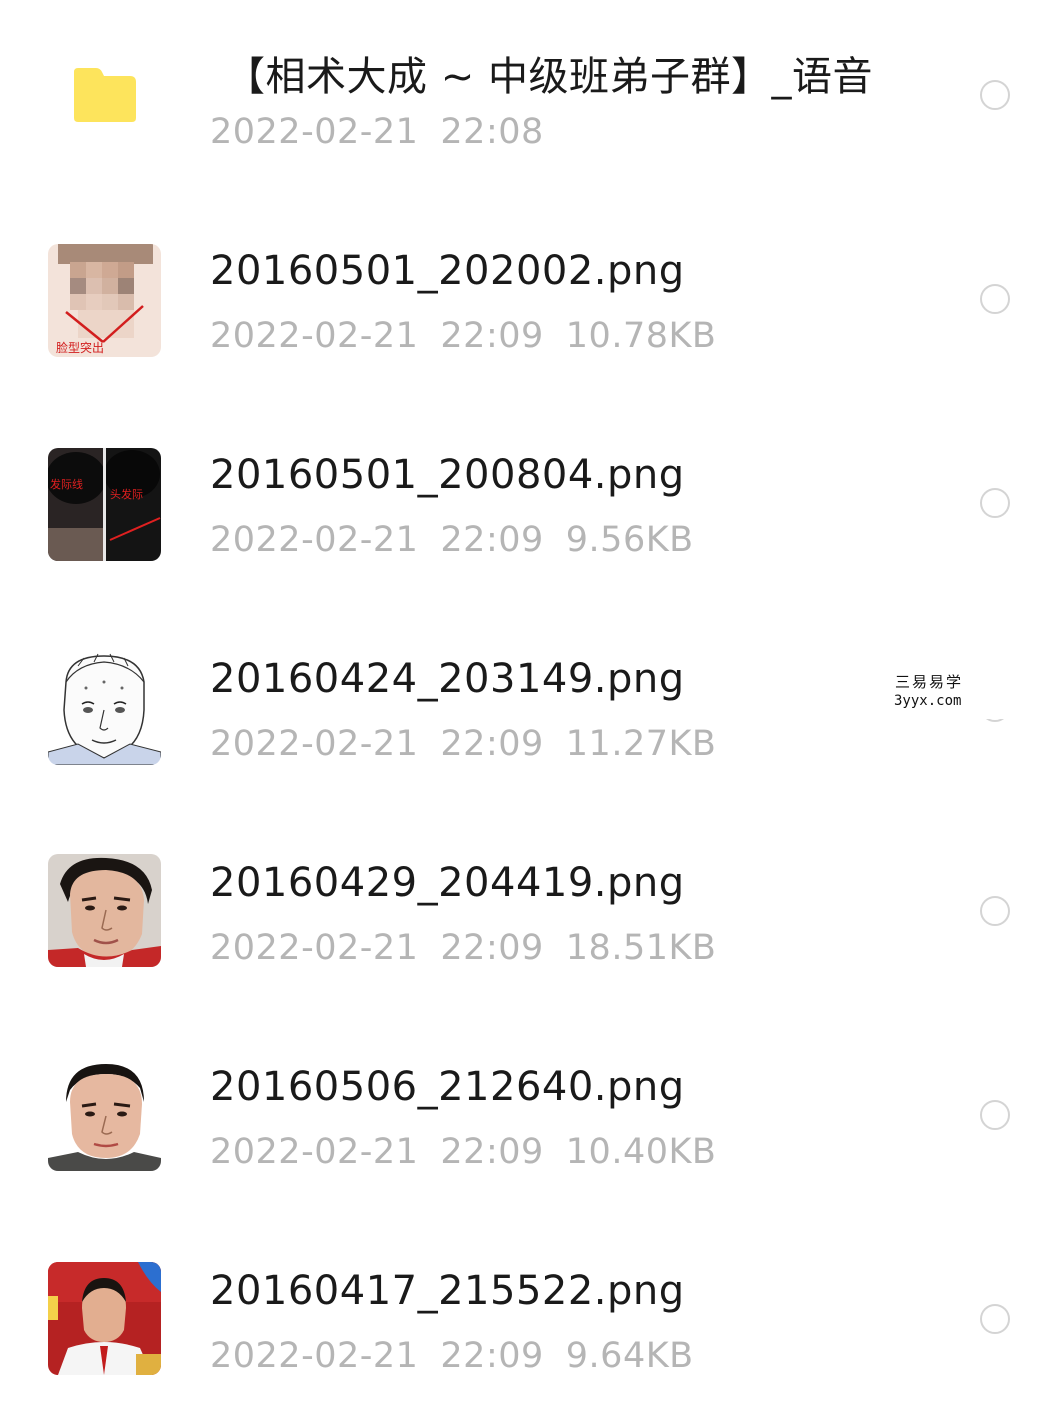 This screenshot has height=1428, width=1054. What do you see at coordinates (447, 1291) in the screenshot?
I see `file-name: 20160417_215522.png` at bounding box center [447, 1291].